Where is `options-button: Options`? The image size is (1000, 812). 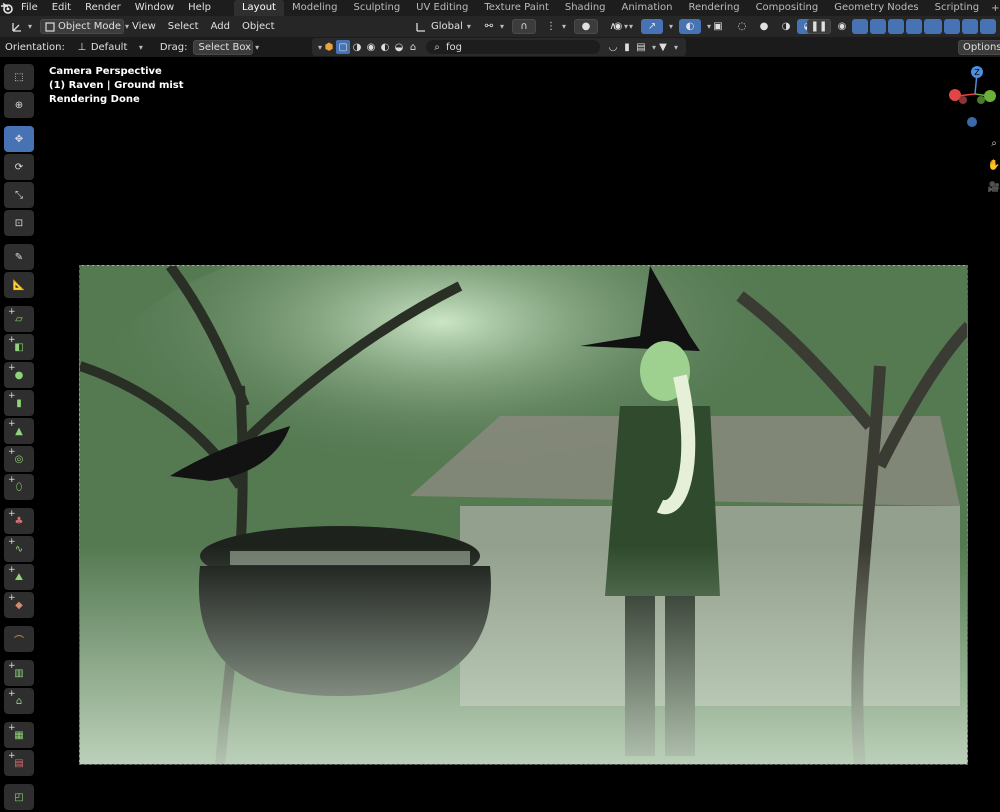
options-button: Options is located at coordinates (979, 47).